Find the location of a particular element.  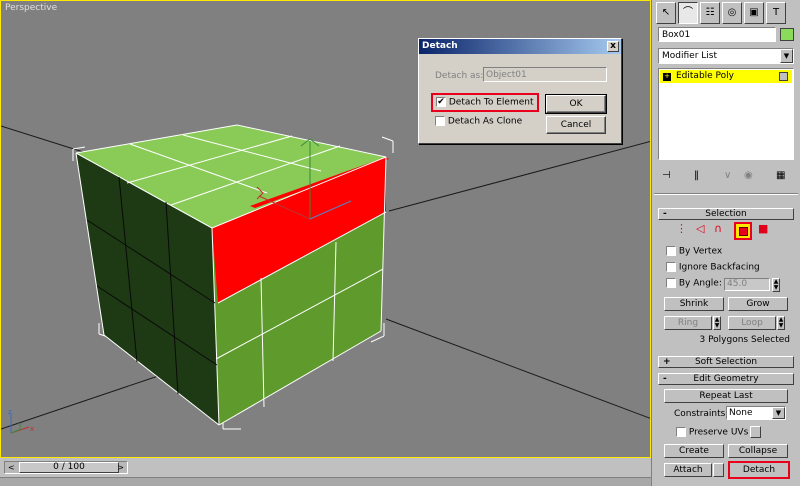

preserve-uvs-checkbox: Preserve UVs is located at coordinates (712, 432).